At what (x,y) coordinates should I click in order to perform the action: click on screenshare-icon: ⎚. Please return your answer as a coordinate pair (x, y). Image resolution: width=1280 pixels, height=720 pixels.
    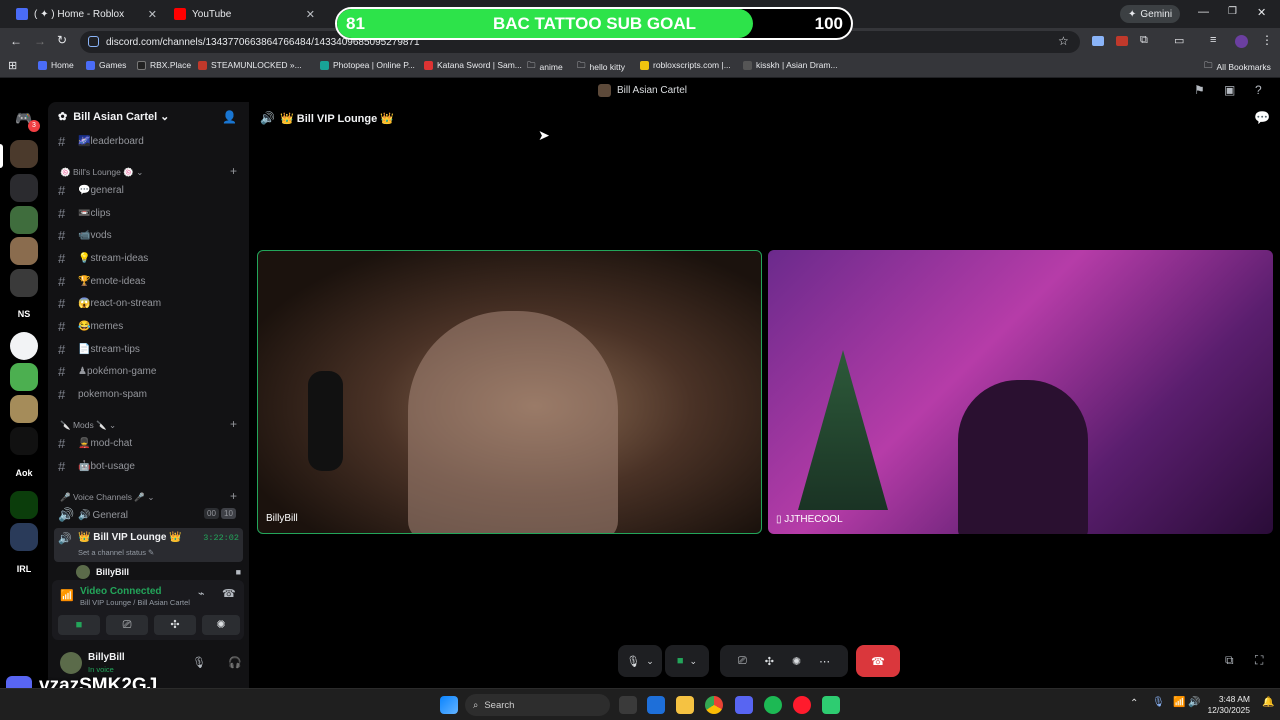
    Looking at the image, I should click on (742, 661).